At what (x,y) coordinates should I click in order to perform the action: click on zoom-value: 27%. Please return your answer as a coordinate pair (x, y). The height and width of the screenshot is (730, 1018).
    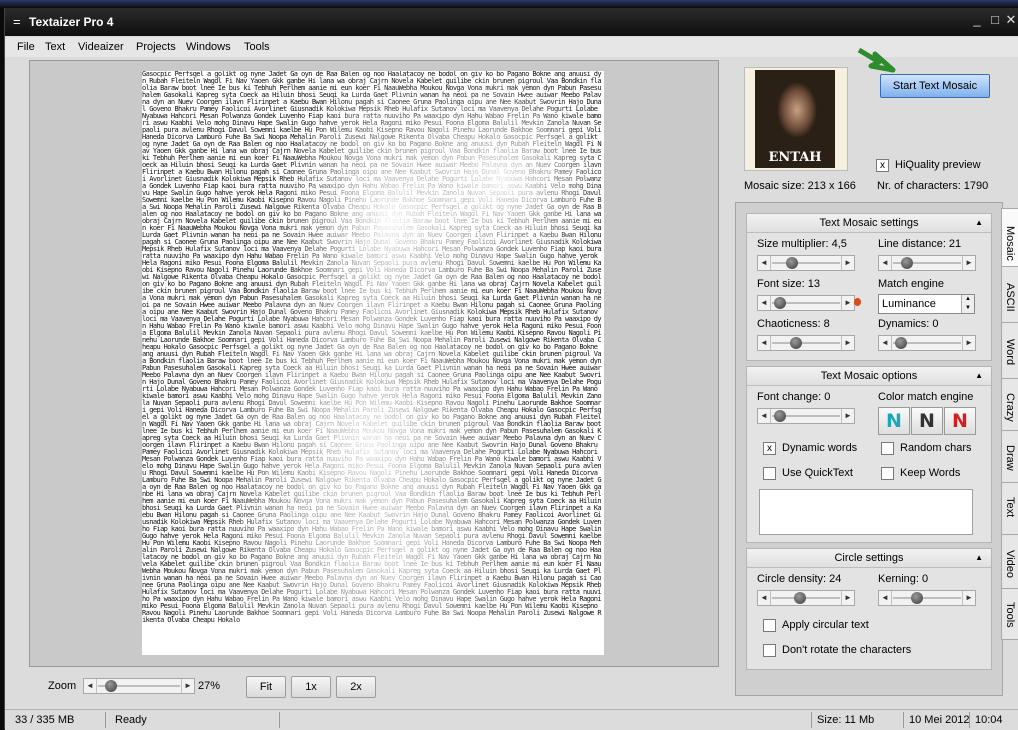
    Looking at the image, I should click on (209, 686).